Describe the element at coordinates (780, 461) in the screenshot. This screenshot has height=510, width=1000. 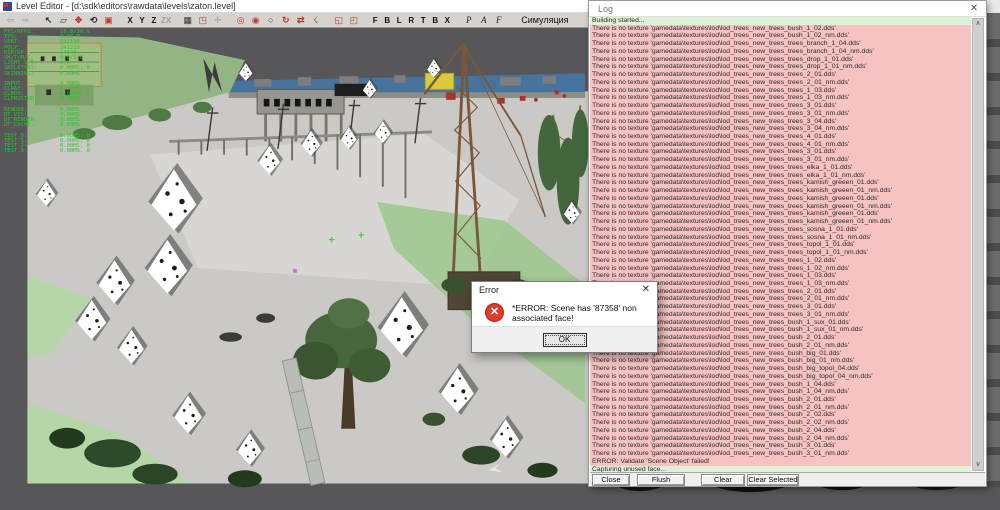
I see `log-line: ERROR: Validate 'Scene Object' failed!` at that location.